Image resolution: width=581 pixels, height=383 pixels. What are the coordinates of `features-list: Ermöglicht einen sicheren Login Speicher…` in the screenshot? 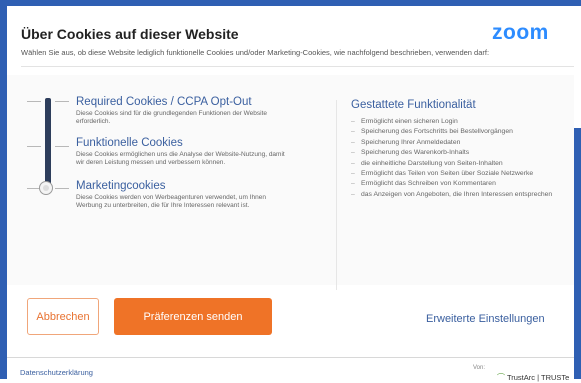 It's located at (460, 159).